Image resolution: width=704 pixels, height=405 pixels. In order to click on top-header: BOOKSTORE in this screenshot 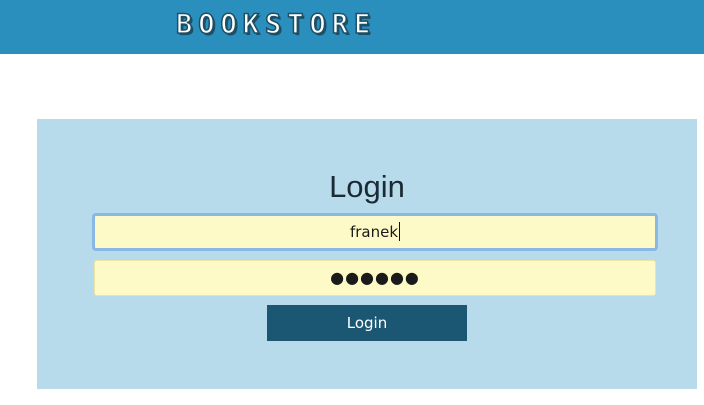, I will do `click(352, 27)`.